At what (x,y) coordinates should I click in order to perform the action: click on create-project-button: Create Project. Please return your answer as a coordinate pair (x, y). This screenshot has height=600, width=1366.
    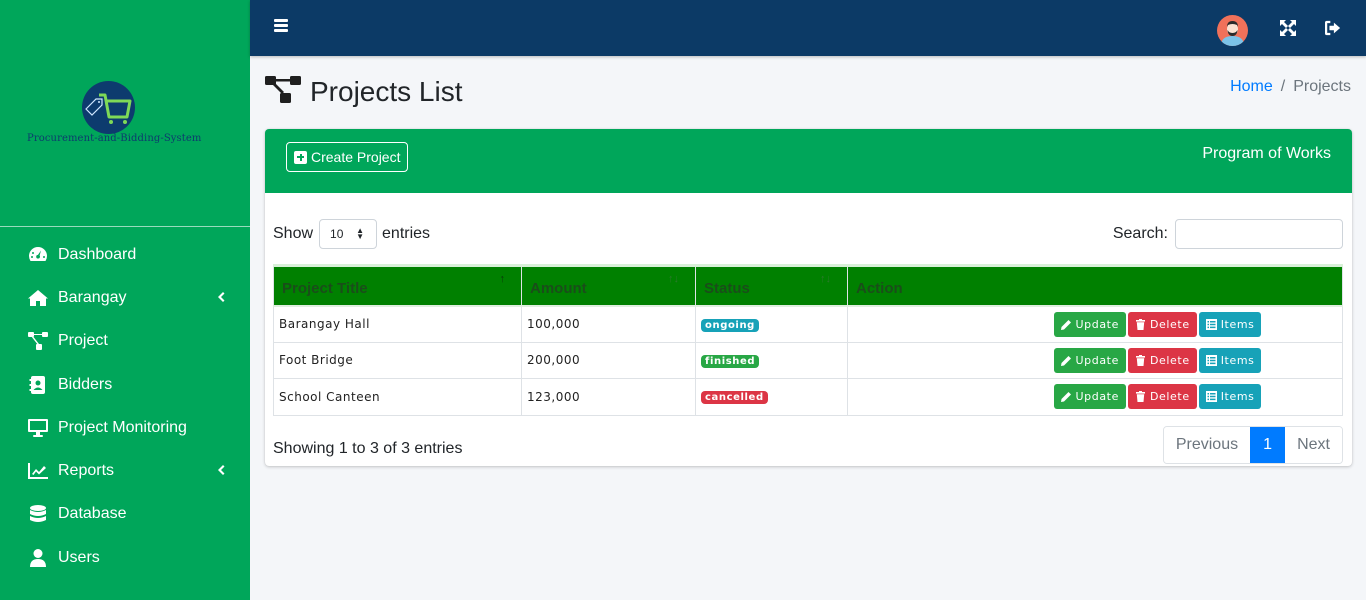
    Looking at the image, I should click on (347, 157).